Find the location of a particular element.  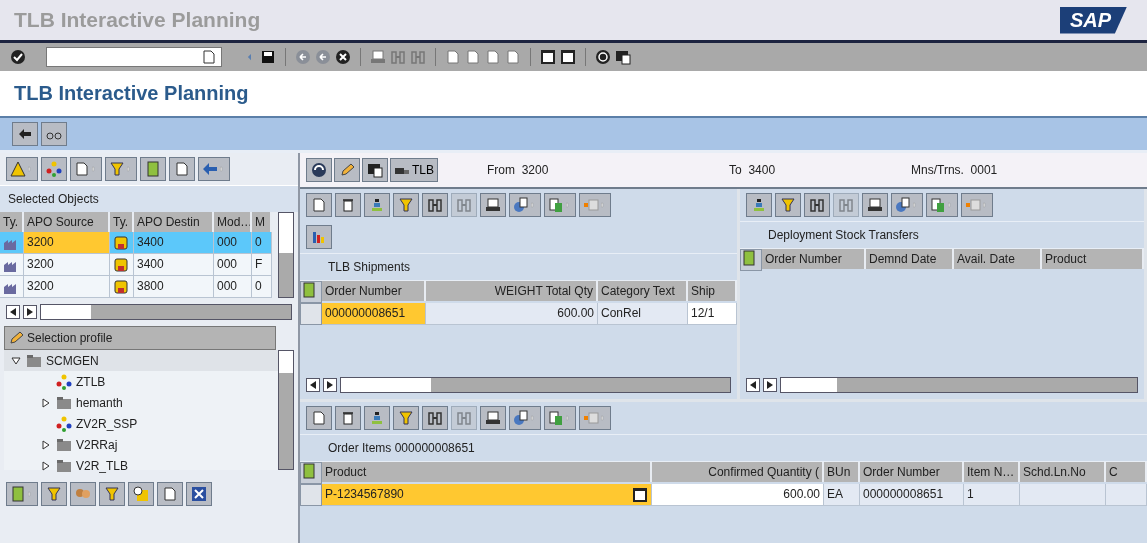

left-arrow-icon is located at coordinates (13, 312).